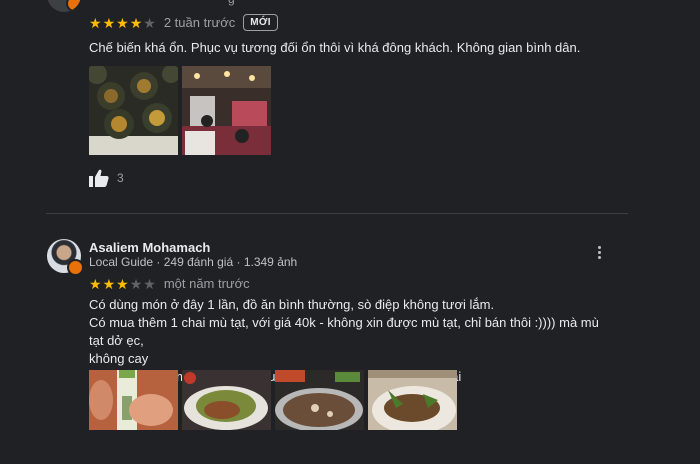 This screenshot has height=464, width=700. I want to click on stir-fry-dish-photo, so click(226, 414).